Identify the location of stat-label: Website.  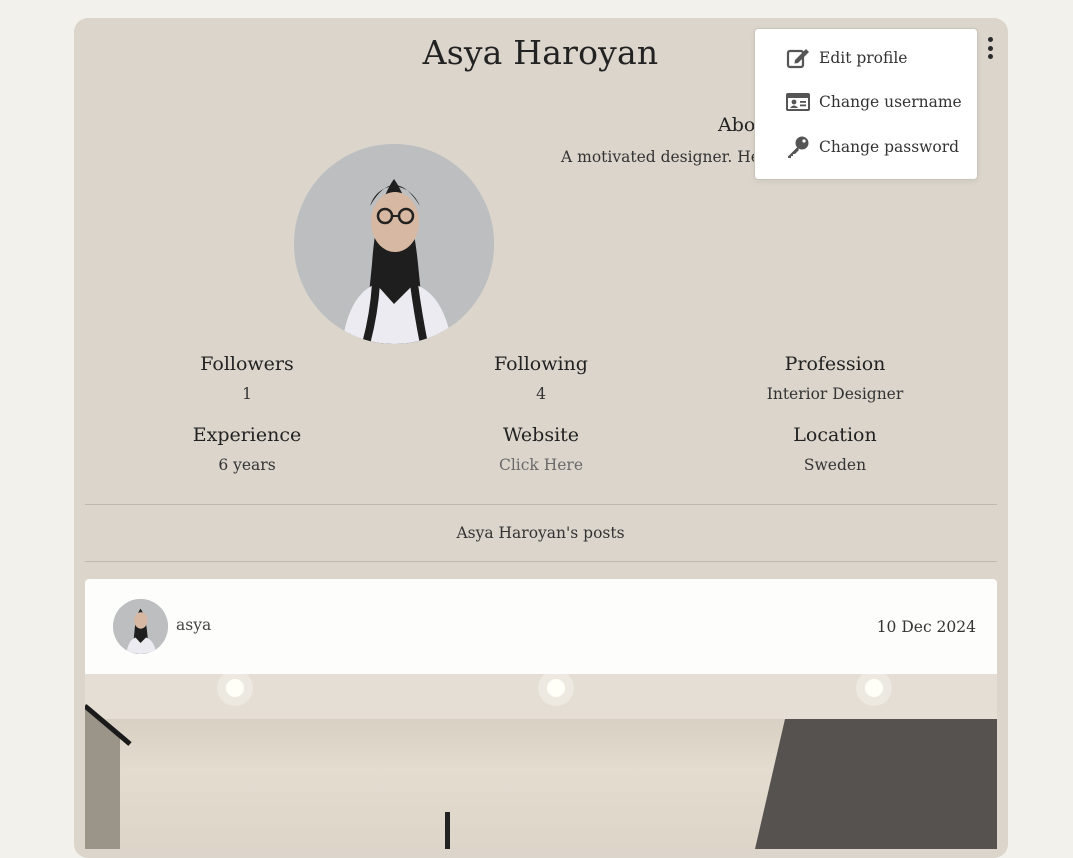
(541, 435).